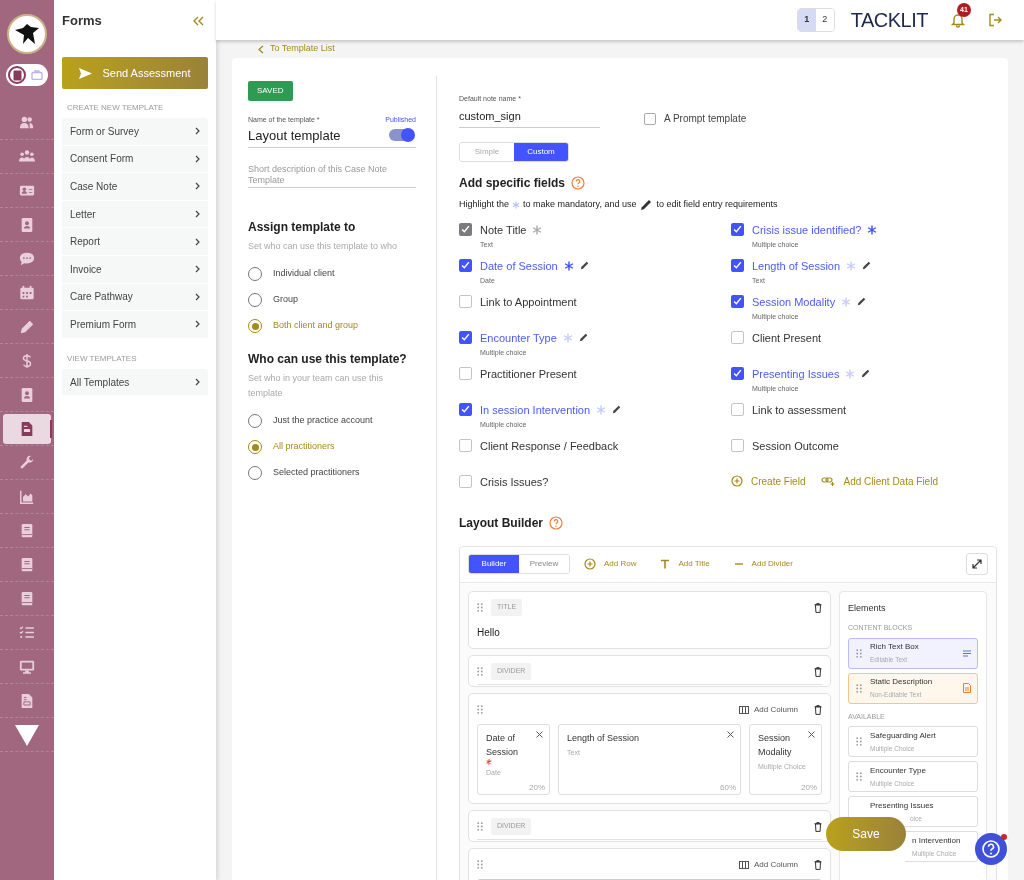 The height and width of the screenshot is (880, 1024). What do you see at coordinates (135, 325) in the screenshot?
I see `menu-item: Premium Form` at bounding box center [135, 325].